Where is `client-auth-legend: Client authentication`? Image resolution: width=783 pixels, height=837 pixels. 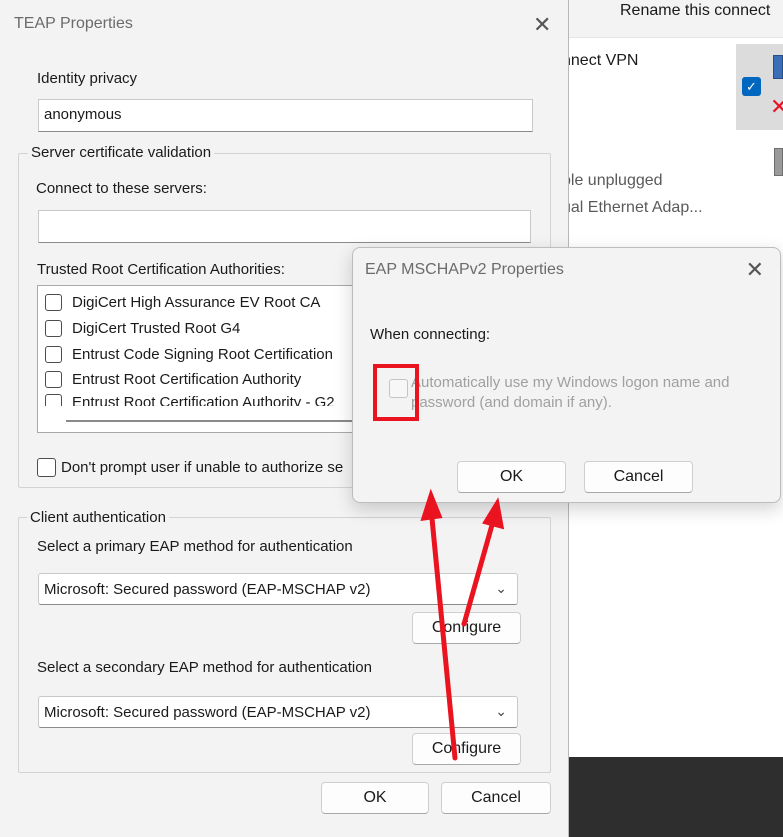 client-auth-legend: Client authentication is located at coordinates (98, 517).